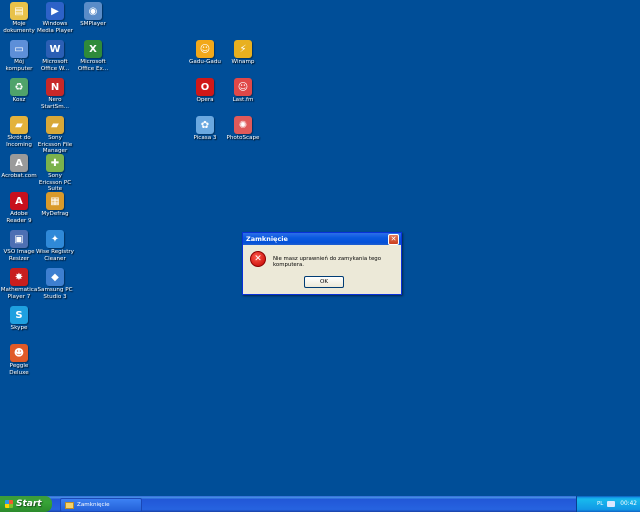  What do you see at coordinates (19, 11) in the screenshot?
I see `my-documents-icon: ▤` at bounding box center [19, 11].